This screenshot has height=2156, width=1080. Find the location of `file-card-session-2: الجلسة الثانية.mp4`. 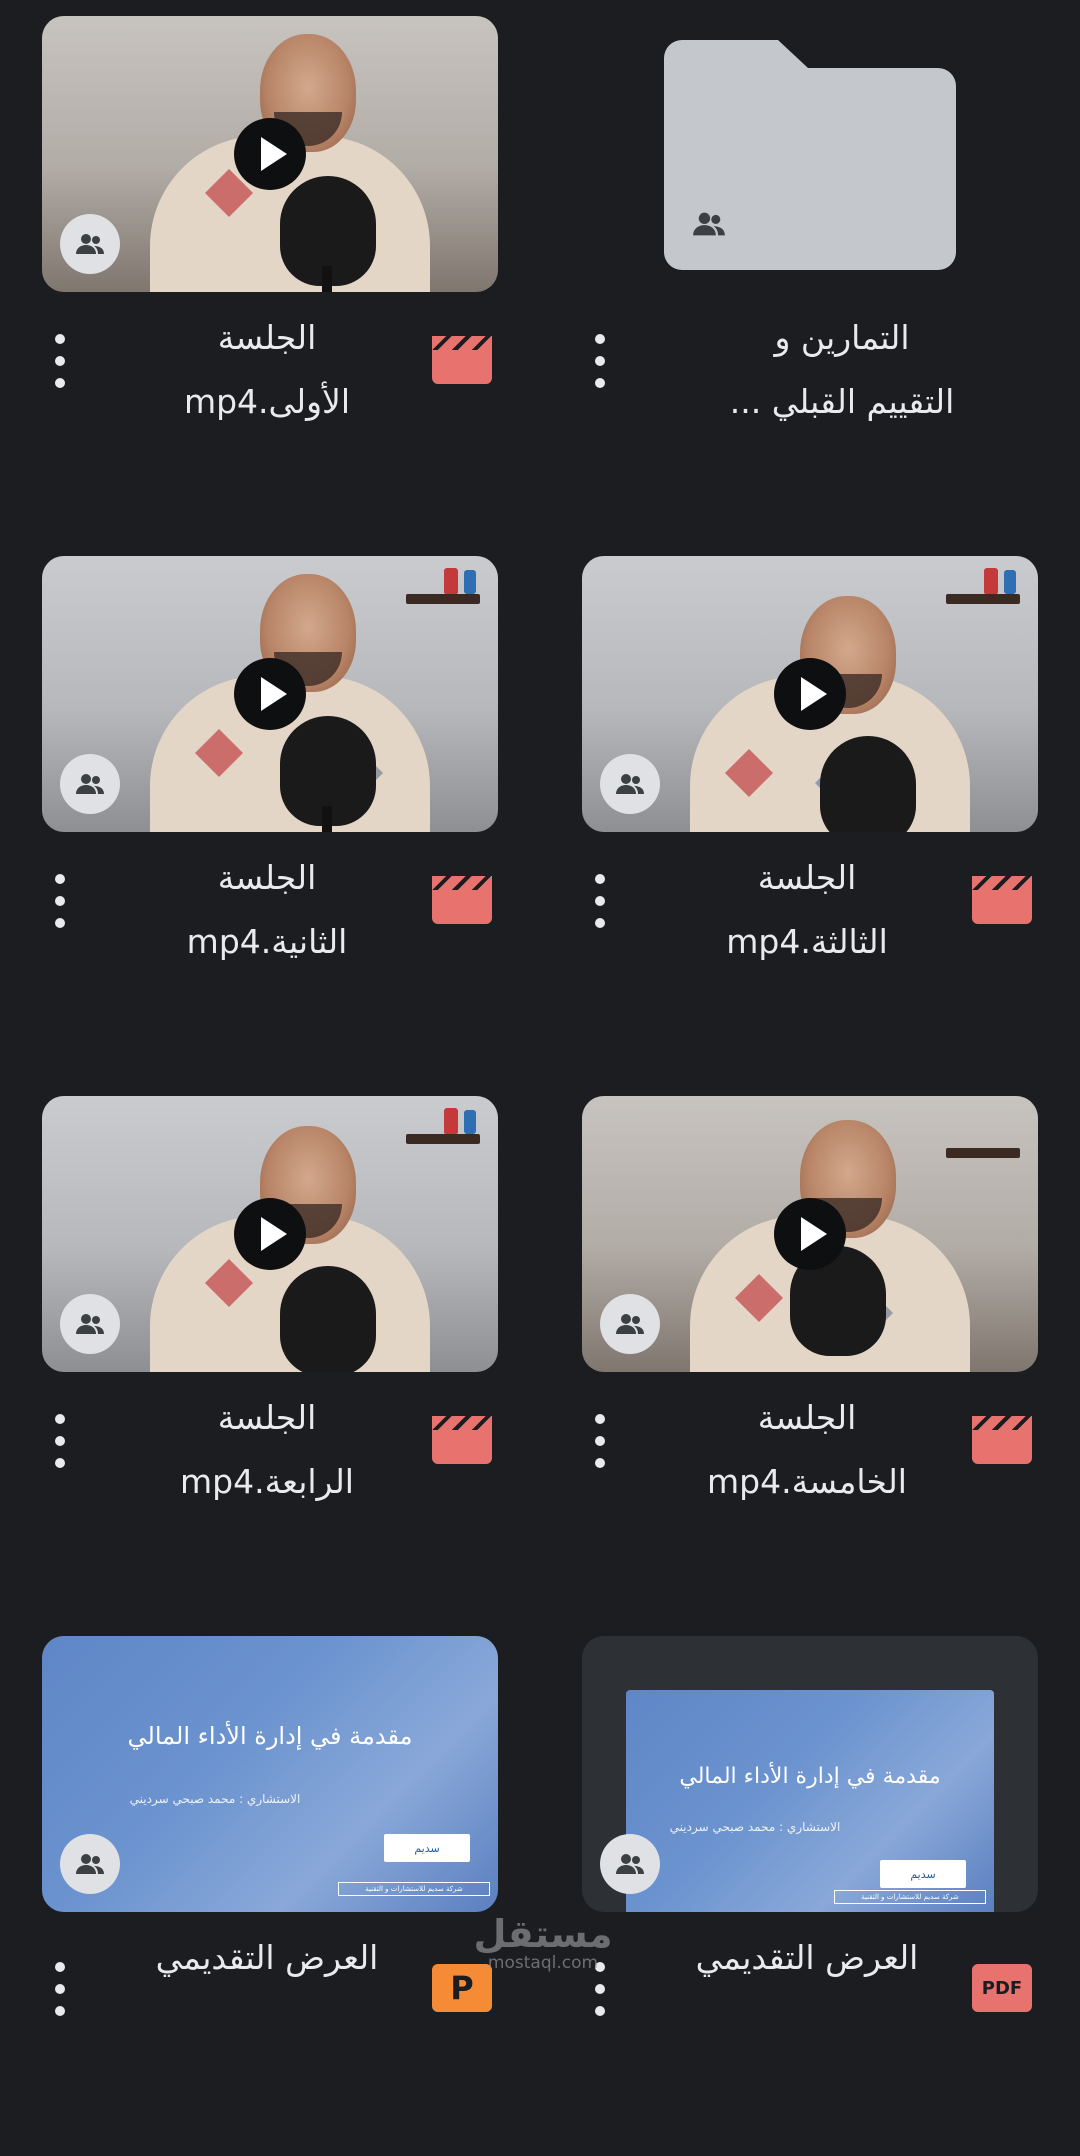

file-card-session-2: الجلسة الثانية.mp4 is located at coordinates (270, 816).